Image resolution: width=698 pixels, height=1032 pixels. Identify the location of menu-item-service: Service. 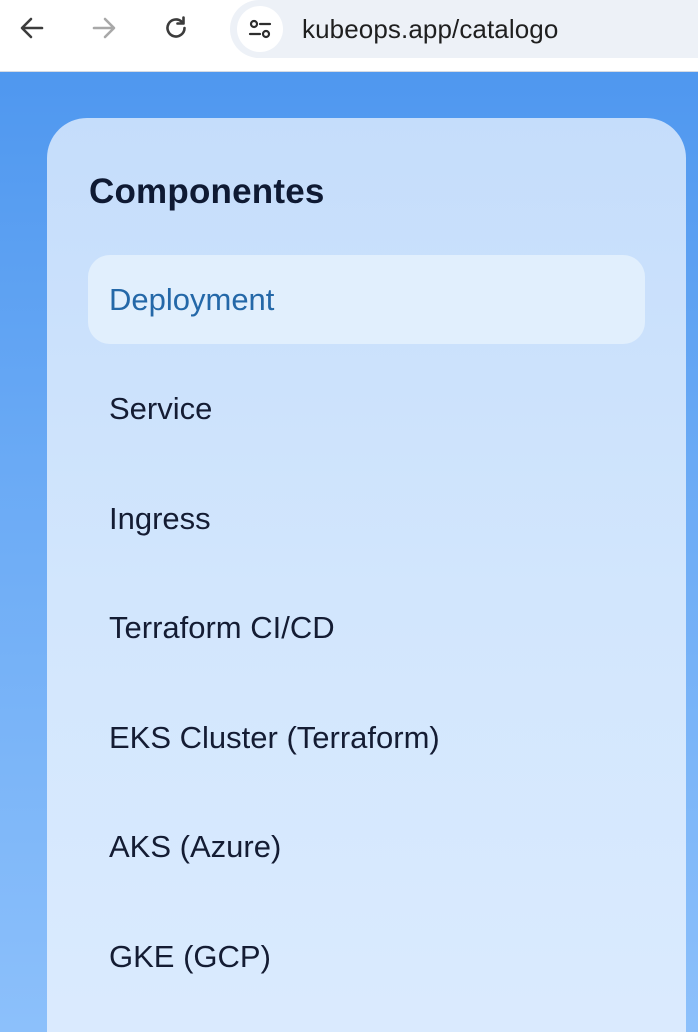
(366, 409).